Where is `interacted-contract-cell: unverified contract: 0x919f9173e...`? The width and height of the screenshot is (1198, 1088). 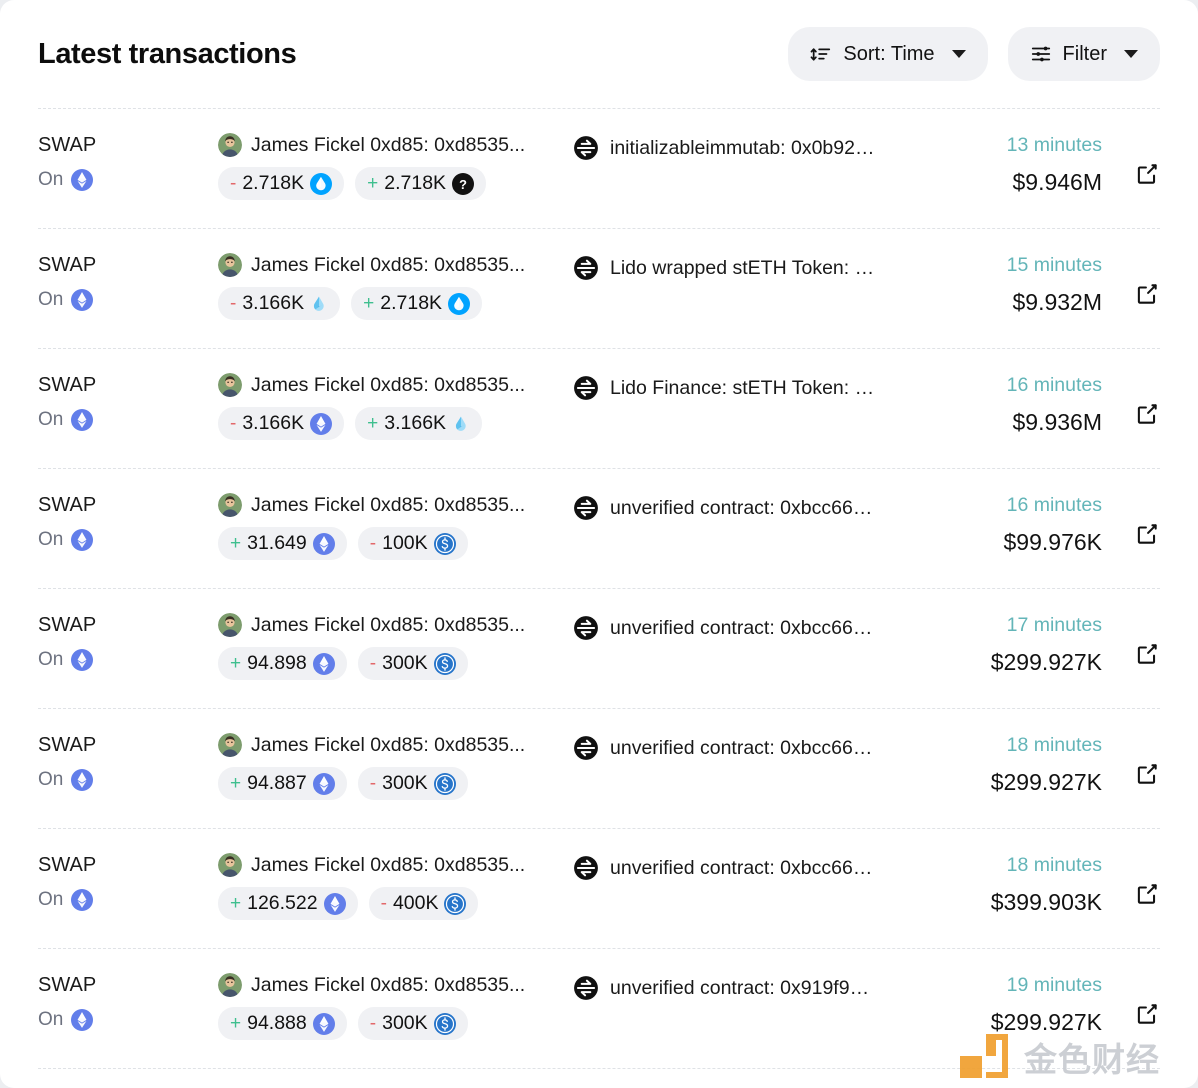
interacted-contract-cell: unverified contract: 0x919f9173e... is located at coordinates (724, 987).